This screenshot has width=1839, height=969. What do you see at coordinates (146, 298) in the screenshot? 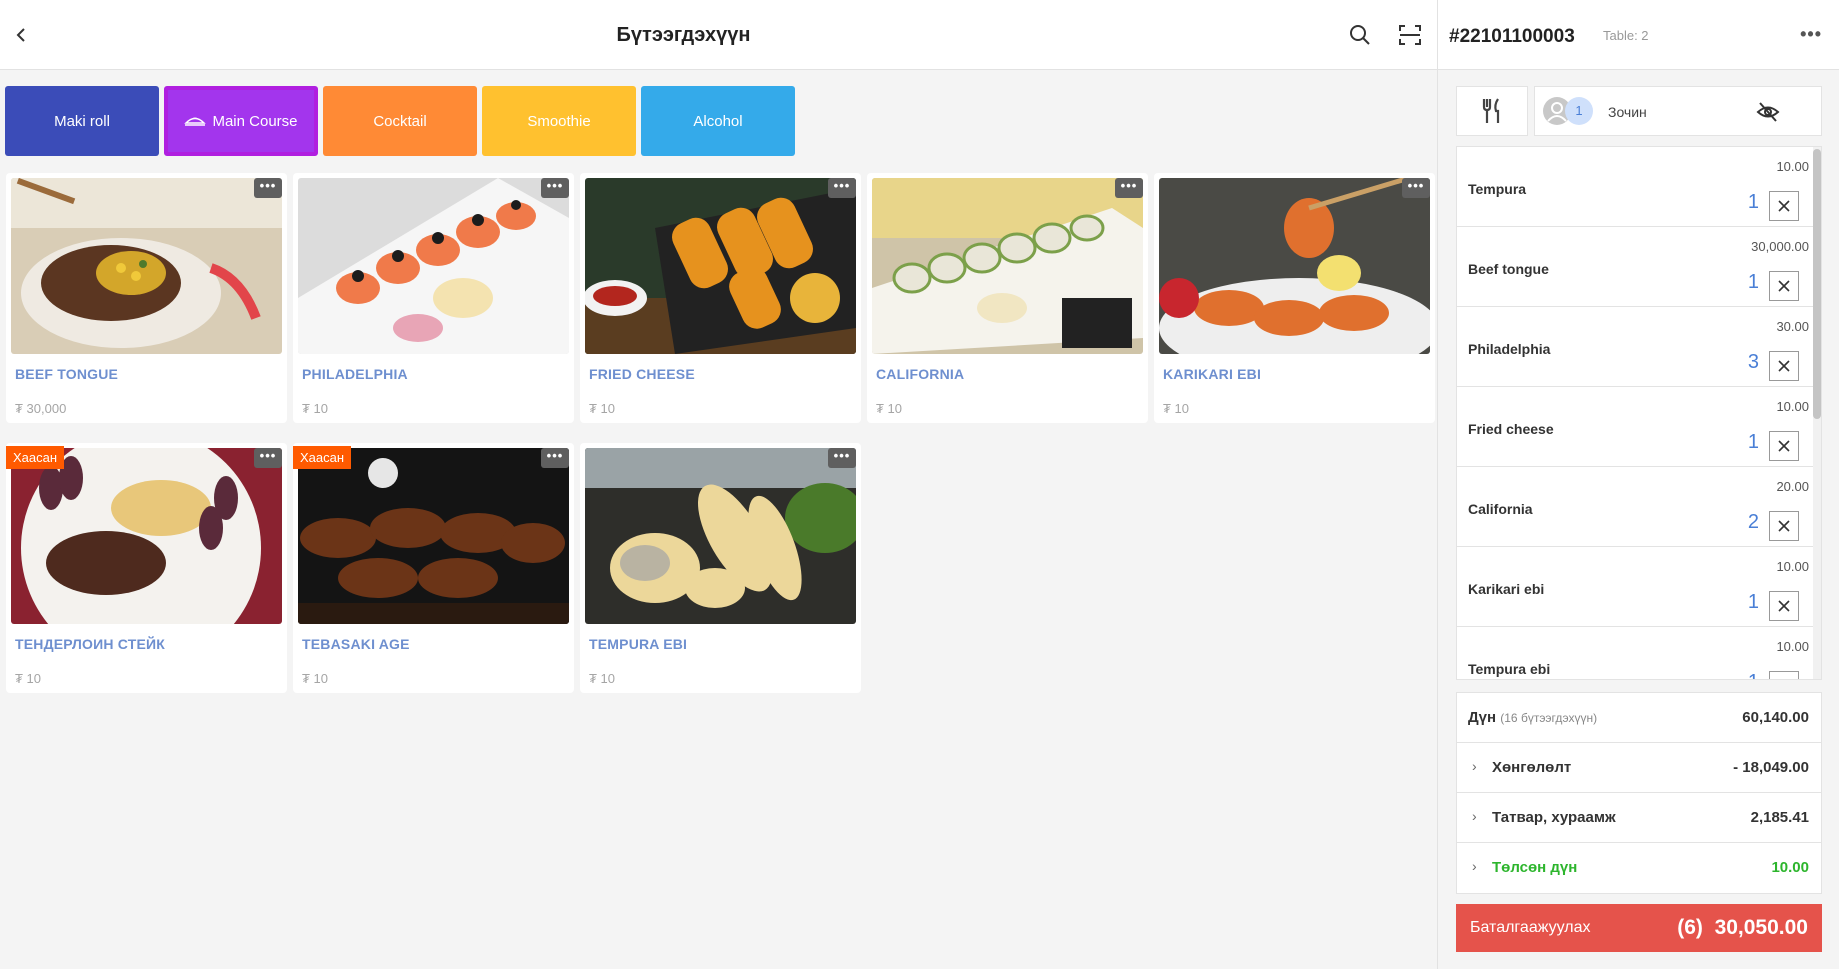
I see `product-card: ••• BEEF TONGUE ₮ 30,000` at bounding box center [146, 298].